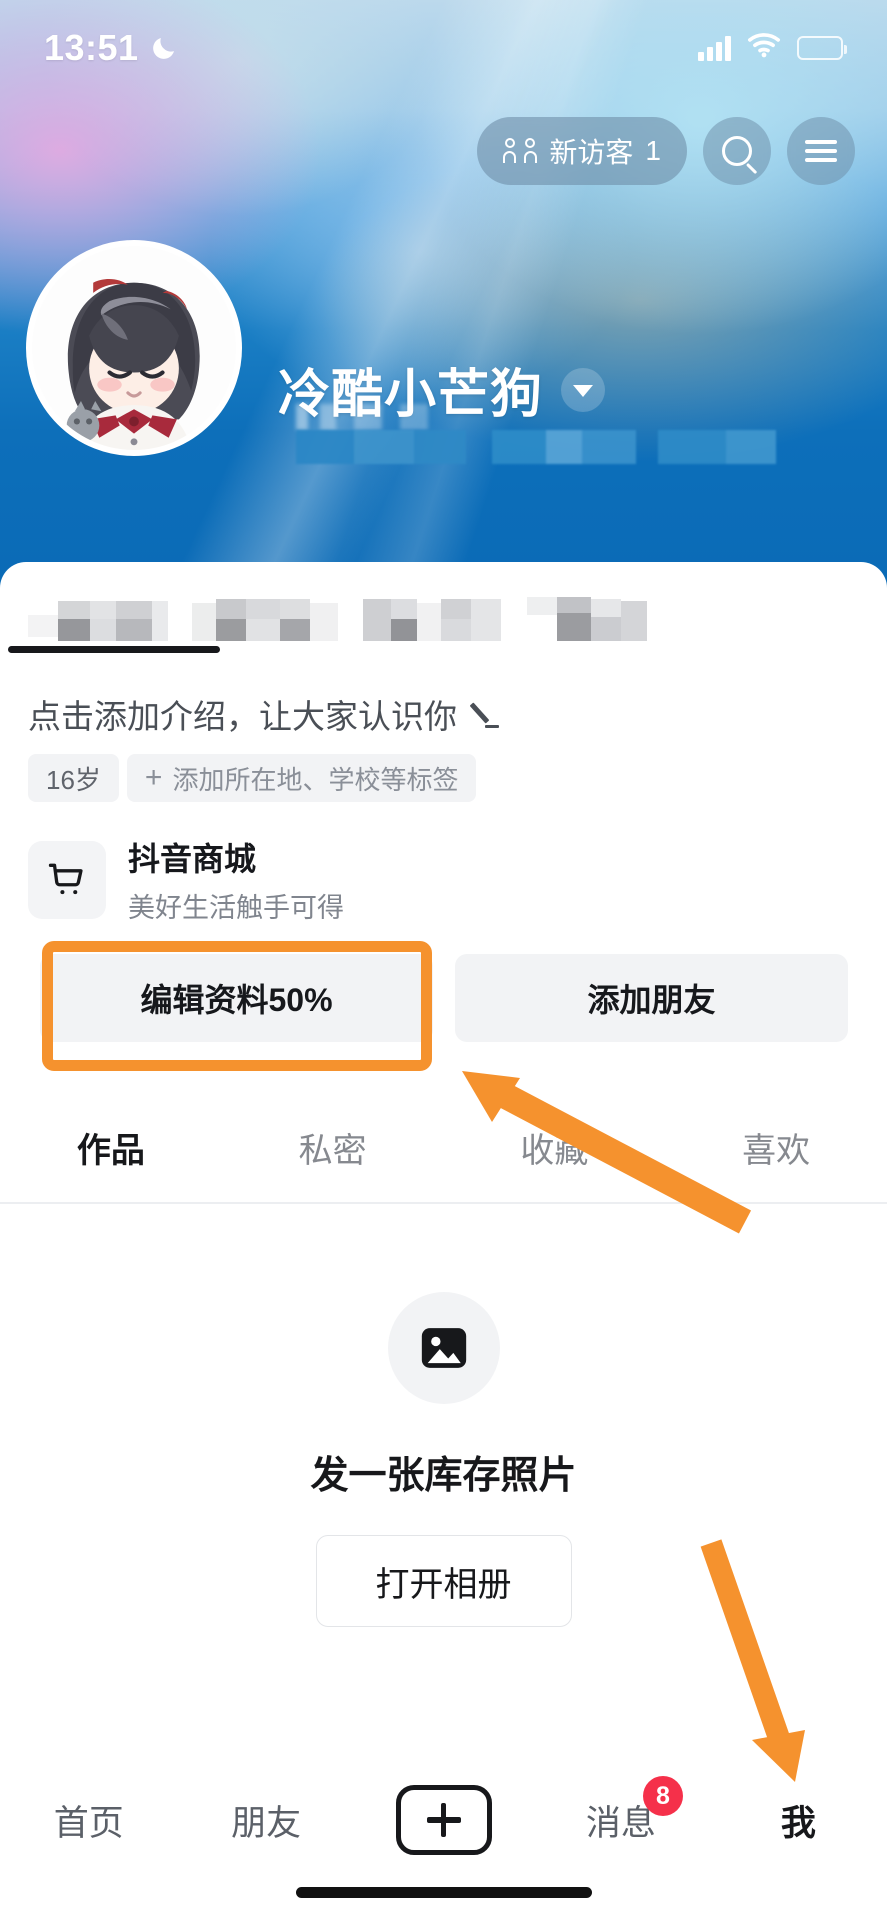  Describe the element at coordinates (776, 1147) in the screenshot. I see `tab-likes: 喜欢` at that location.